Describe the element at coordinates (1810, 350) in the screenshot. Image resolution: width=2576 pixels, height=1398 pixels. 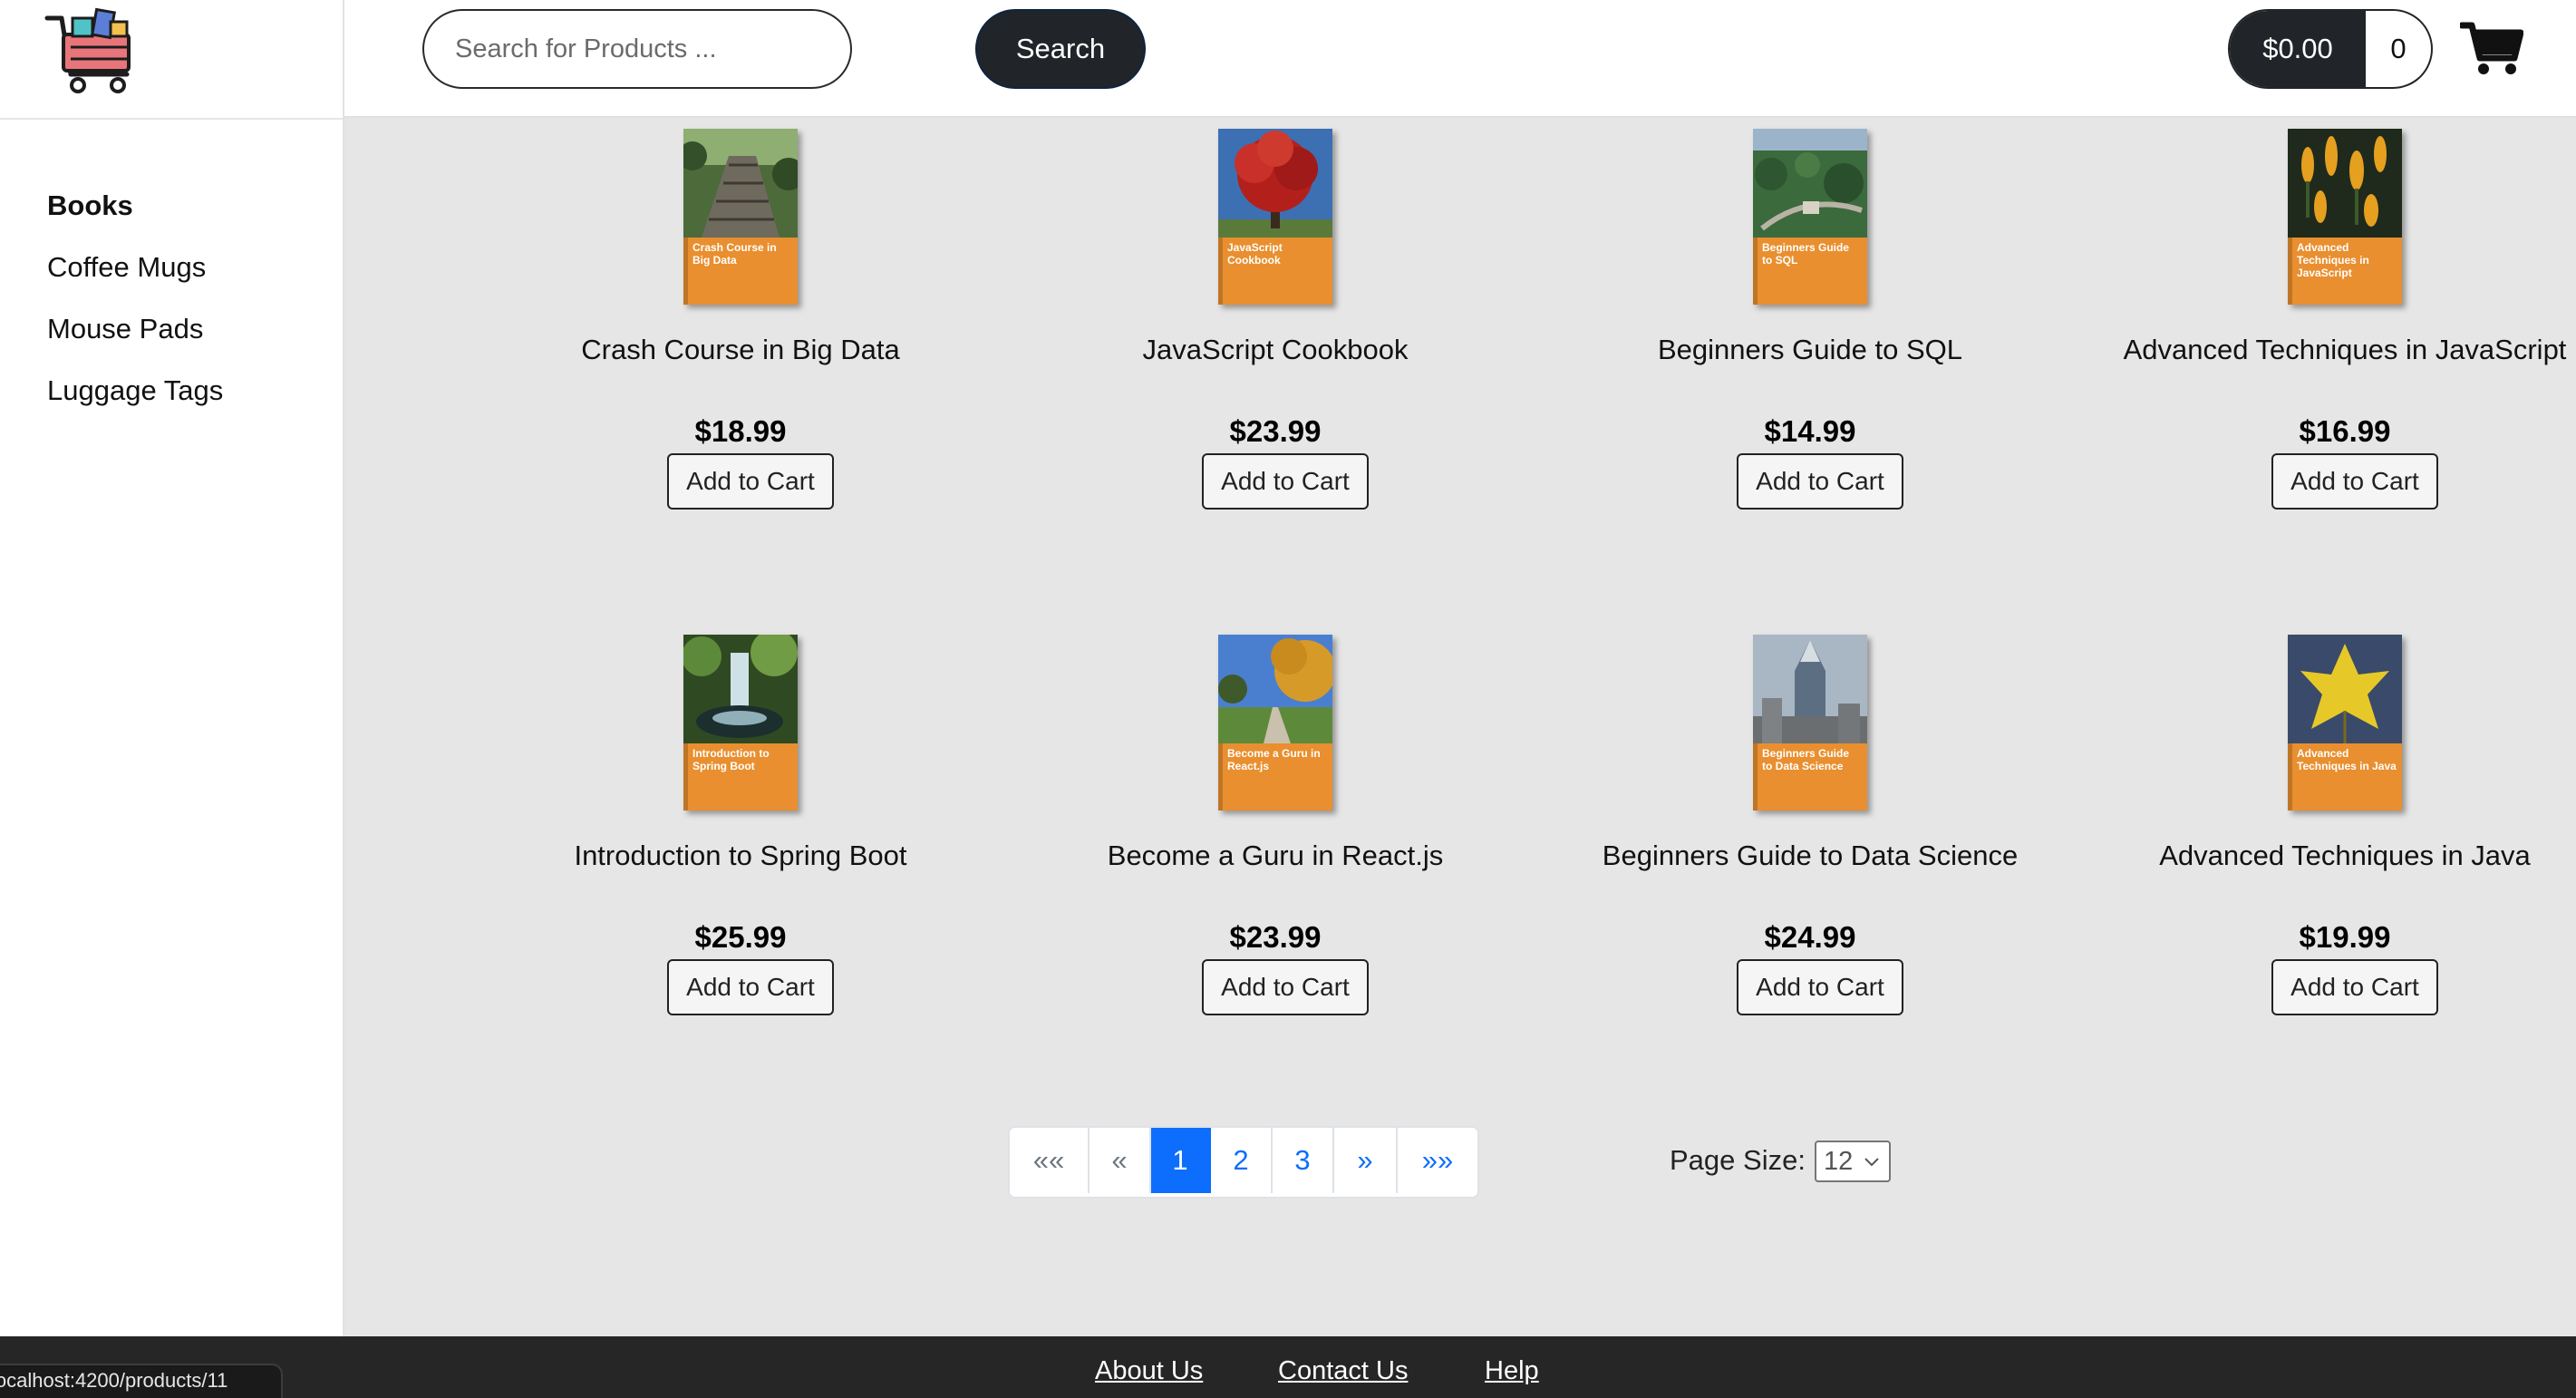
I see `product-name: Beginners Guide to SQL` at that location.